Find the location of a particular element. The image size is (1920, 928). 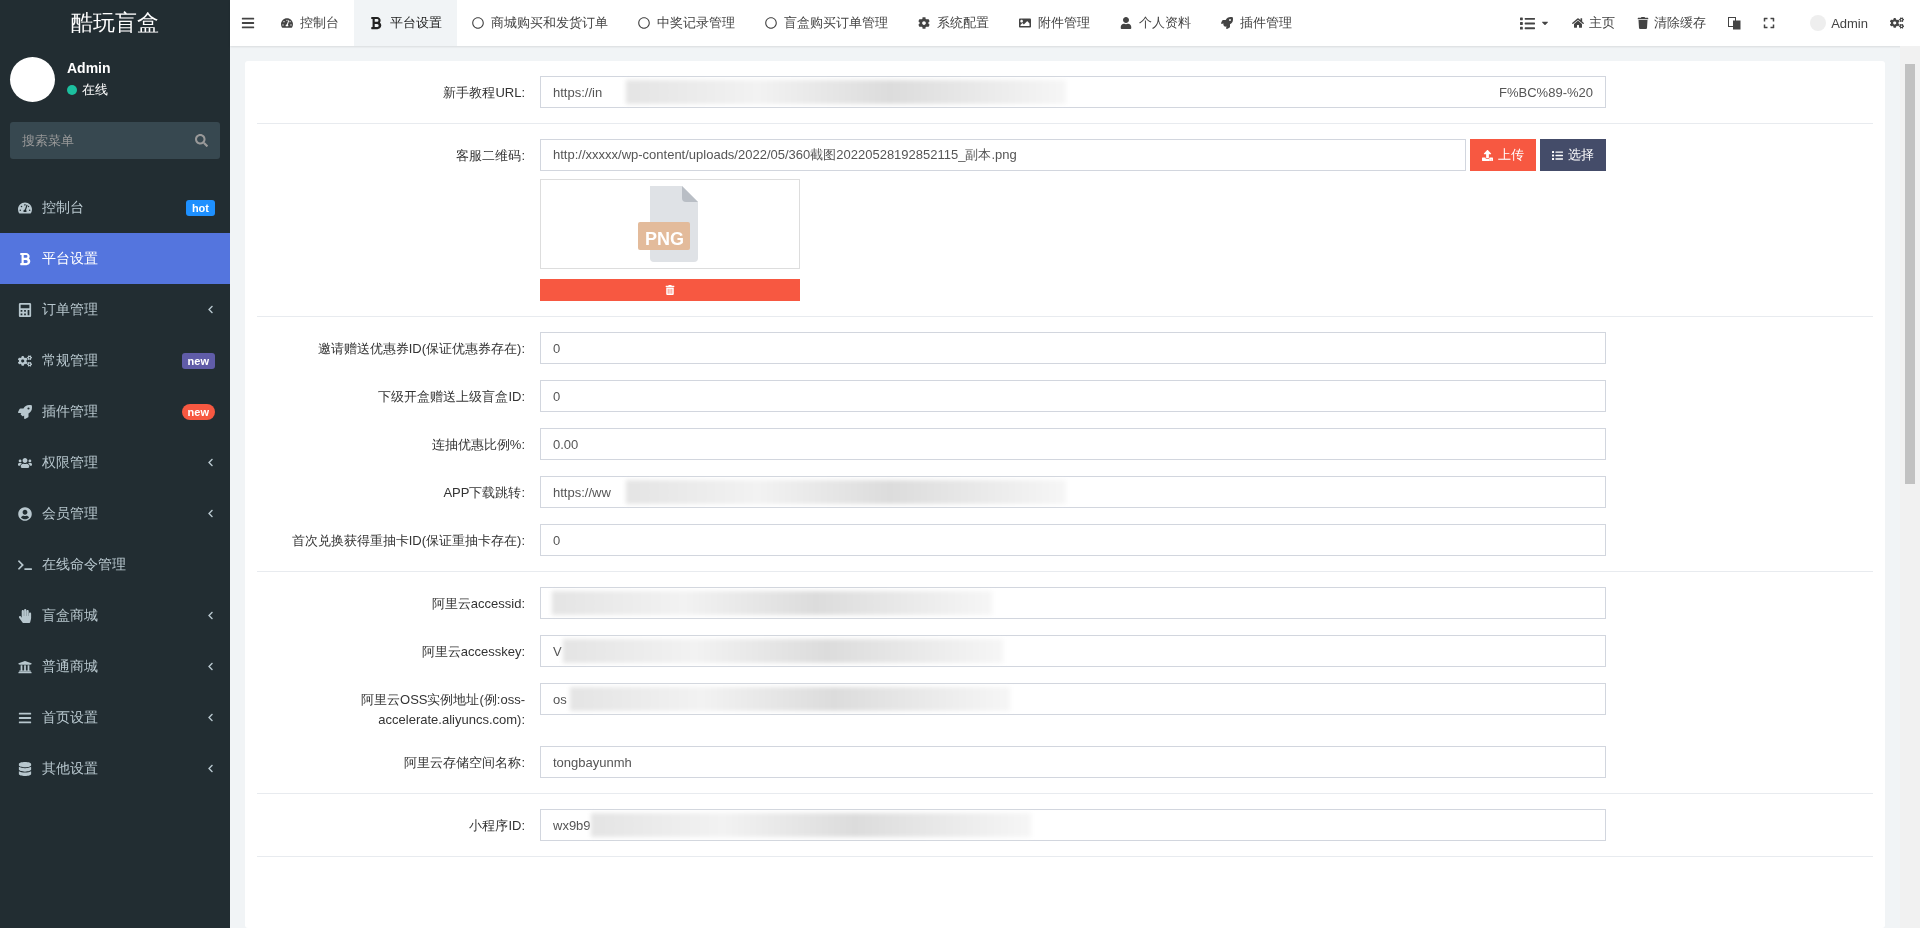

translate-icon is located at coordinates (1735, 23).